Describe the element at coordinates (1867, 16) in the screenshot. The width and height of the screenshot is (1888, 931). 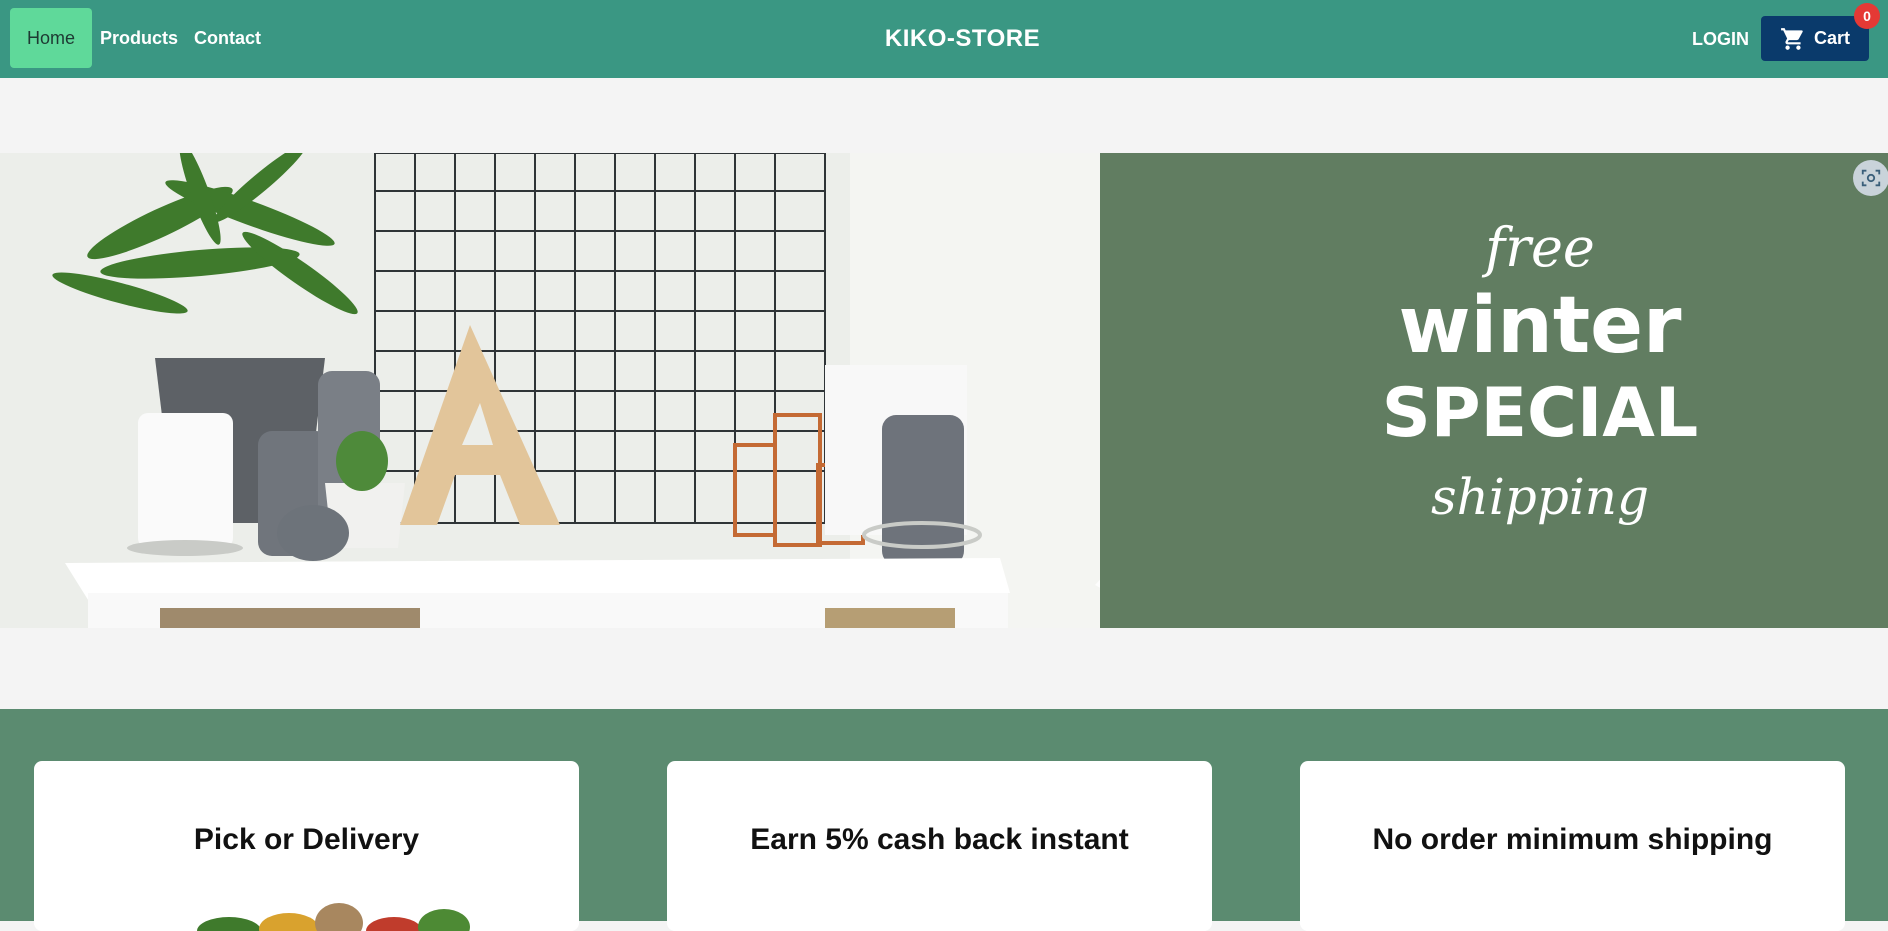
I see `cart-count-badge: 0` at that location.